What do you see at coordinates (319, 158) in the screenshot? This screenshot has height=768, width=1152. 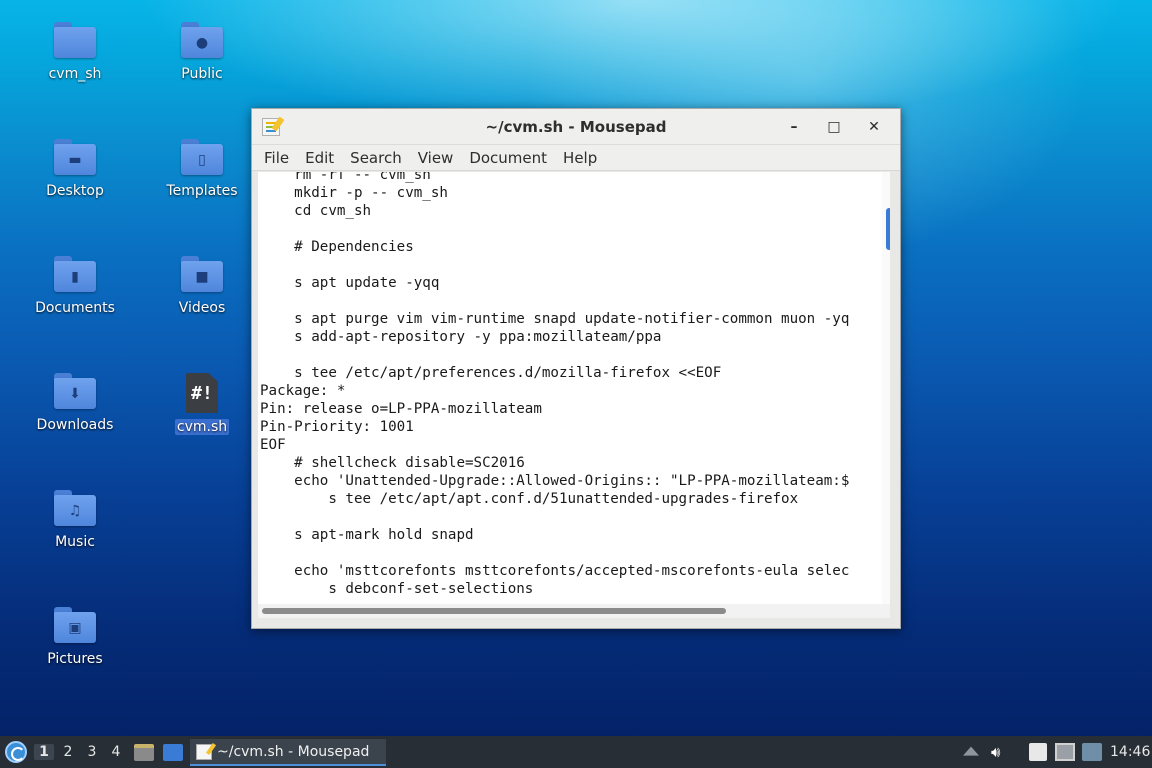 I see `menu-edit: Edit` at bounding box center [319, 158].